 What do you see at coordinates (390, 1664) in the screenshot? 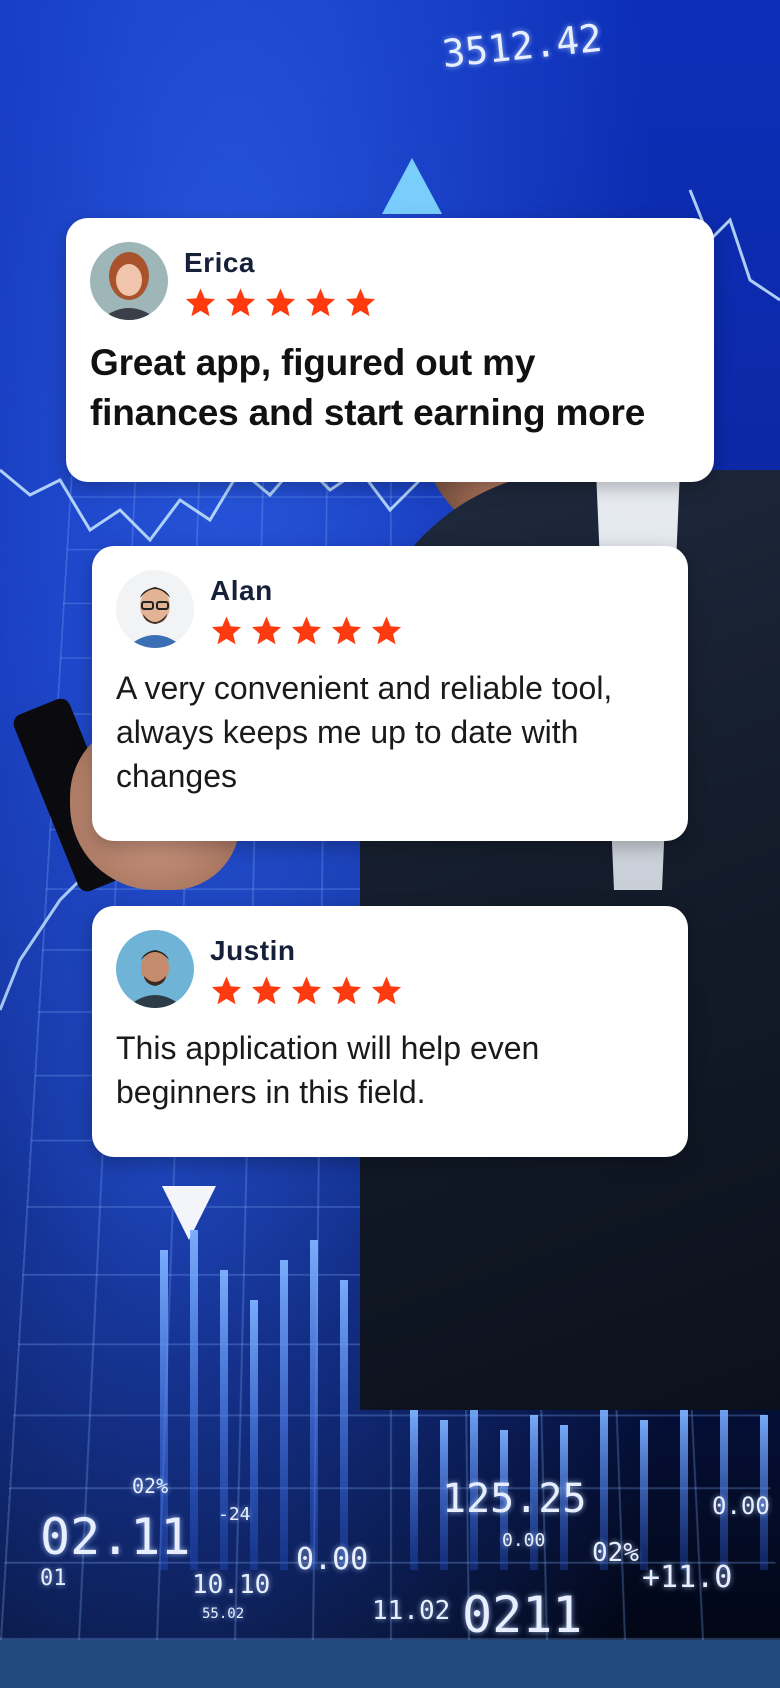
I see `bottom-bar` at bounding box center [390, 1664].